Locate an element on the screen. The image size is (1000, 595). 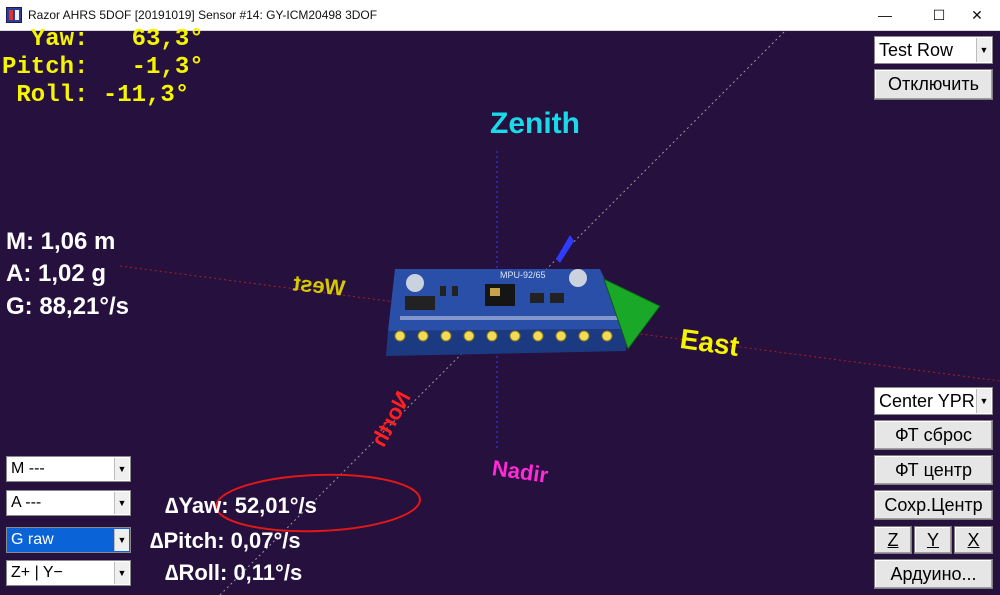
magnetometer-mode-value: M --- is located at coordinates (28, 468).